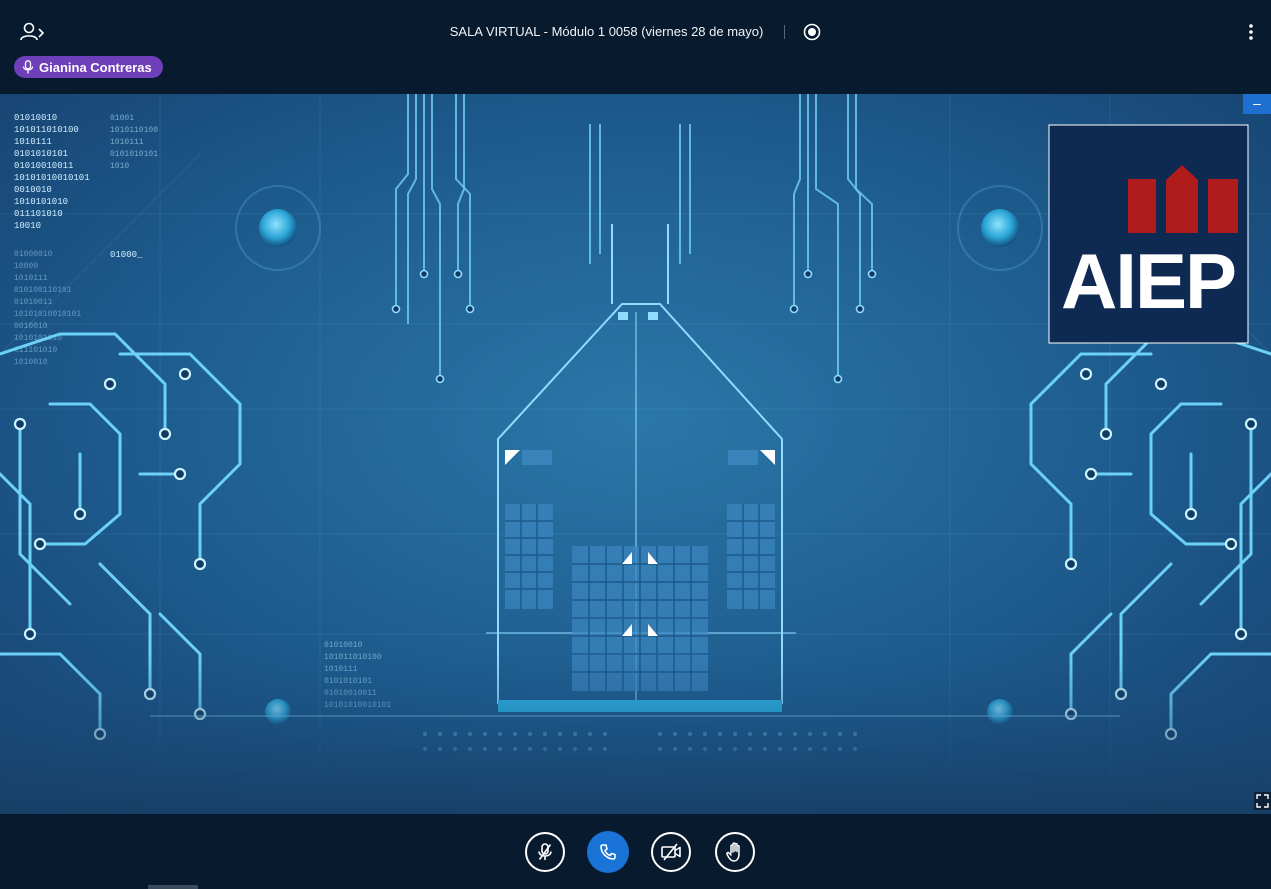 The height and width of the screenshot is (889, 1271). I want to click on action-bar, so click(635, 851).